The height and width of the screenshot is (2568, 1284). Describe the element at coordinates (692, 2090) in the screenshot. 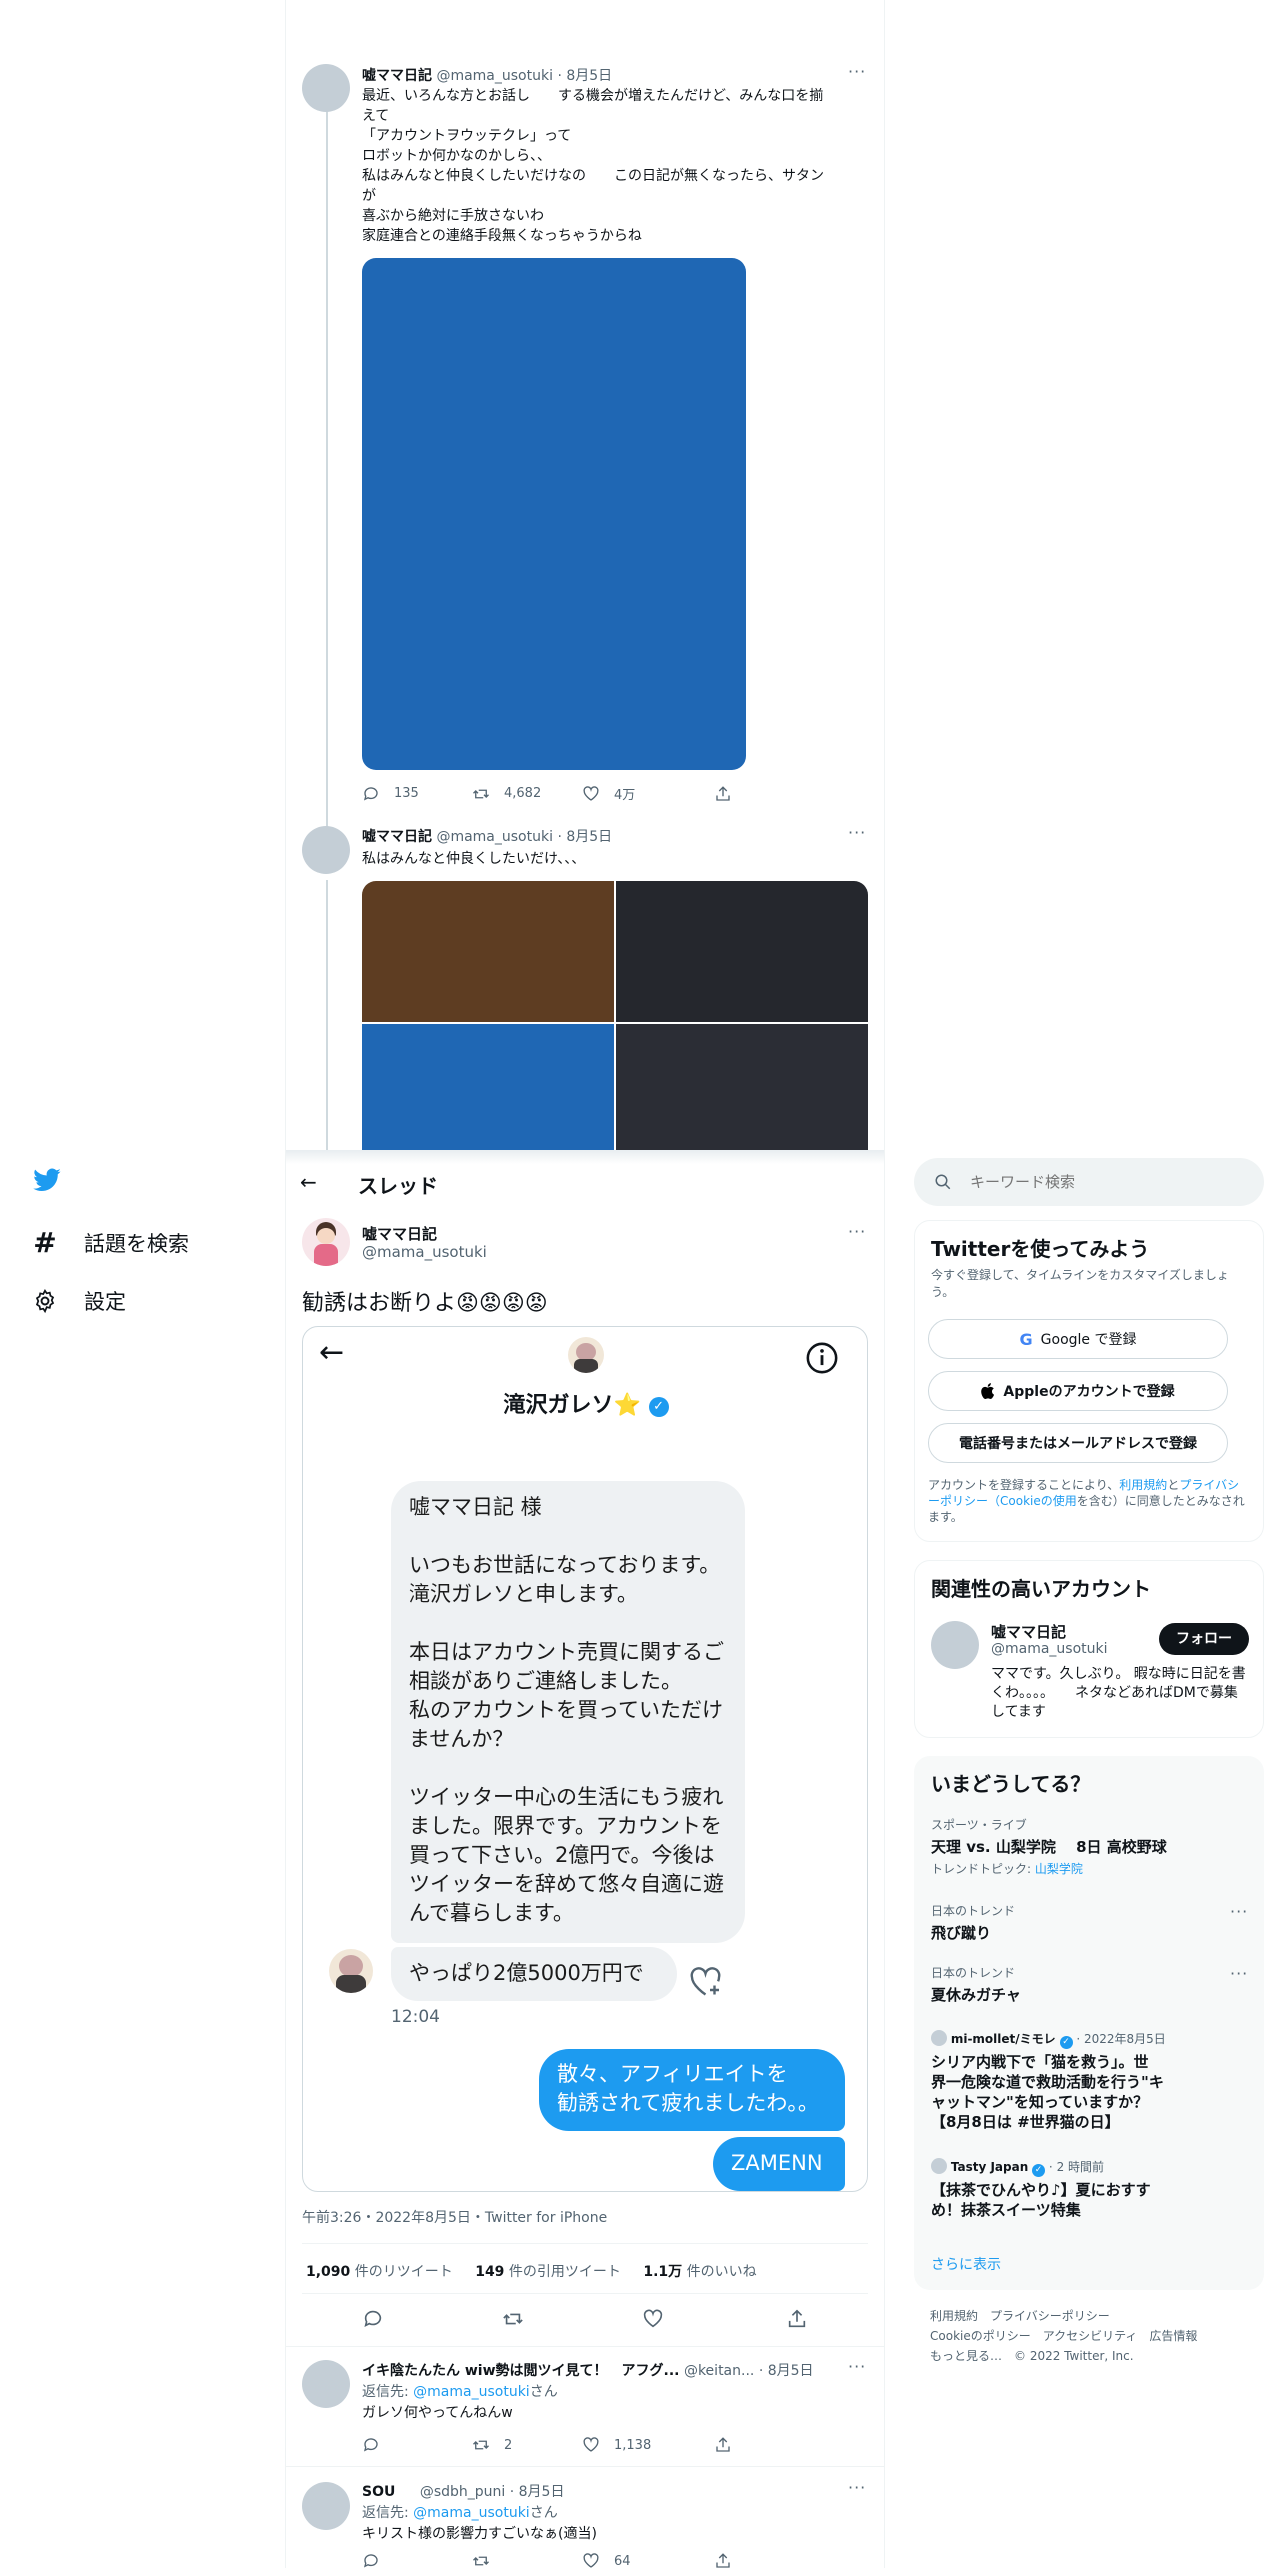

I see `reply-bubble: 散々、アフィリエイトを 勧誘されて疲れましたわ。。` at that location.